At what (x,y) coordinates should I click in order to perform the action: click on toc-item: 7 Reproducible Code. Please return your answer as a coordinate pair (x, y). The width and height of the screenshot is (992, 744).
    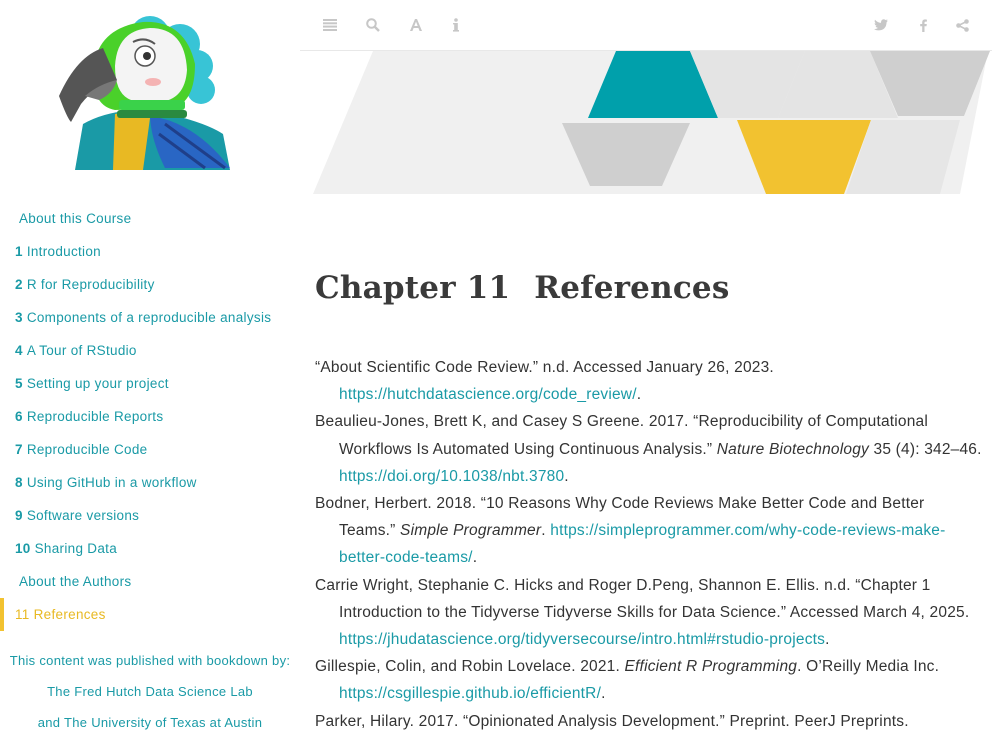
    Looking at the image, I should click on (150, 449).